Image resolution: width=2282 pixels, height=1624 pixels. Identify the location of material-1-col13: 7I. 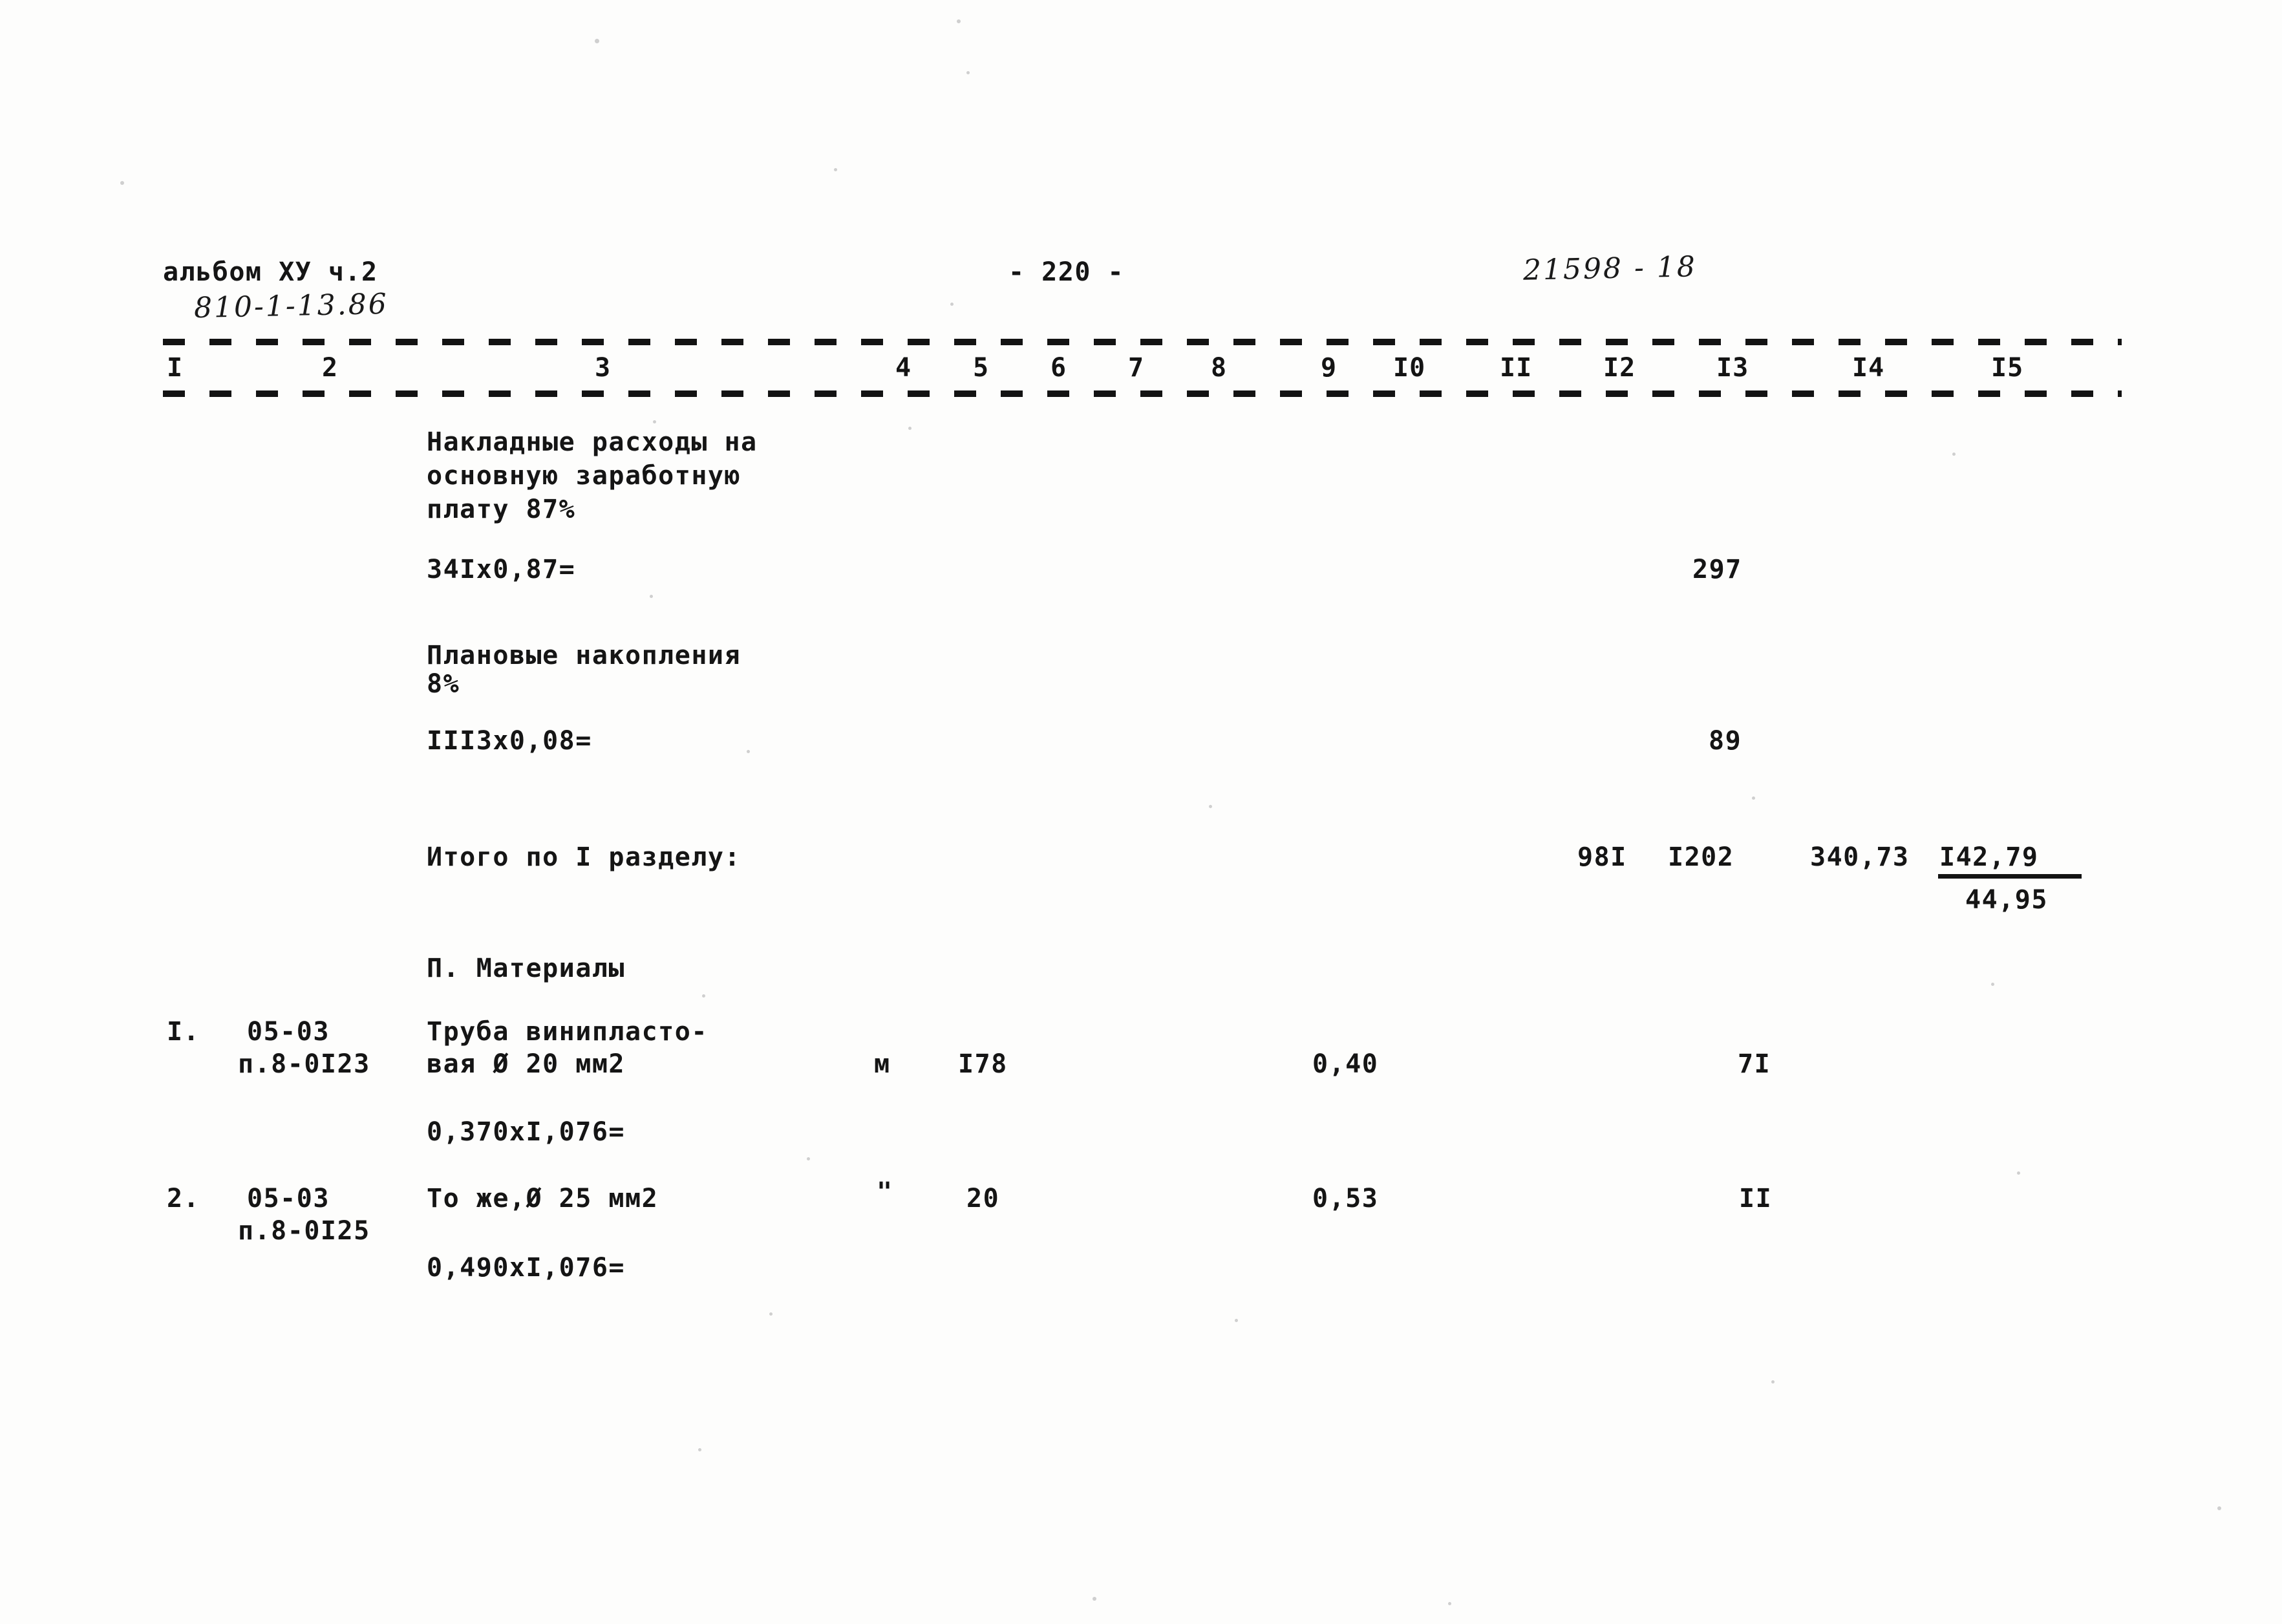
(1755, 1064).